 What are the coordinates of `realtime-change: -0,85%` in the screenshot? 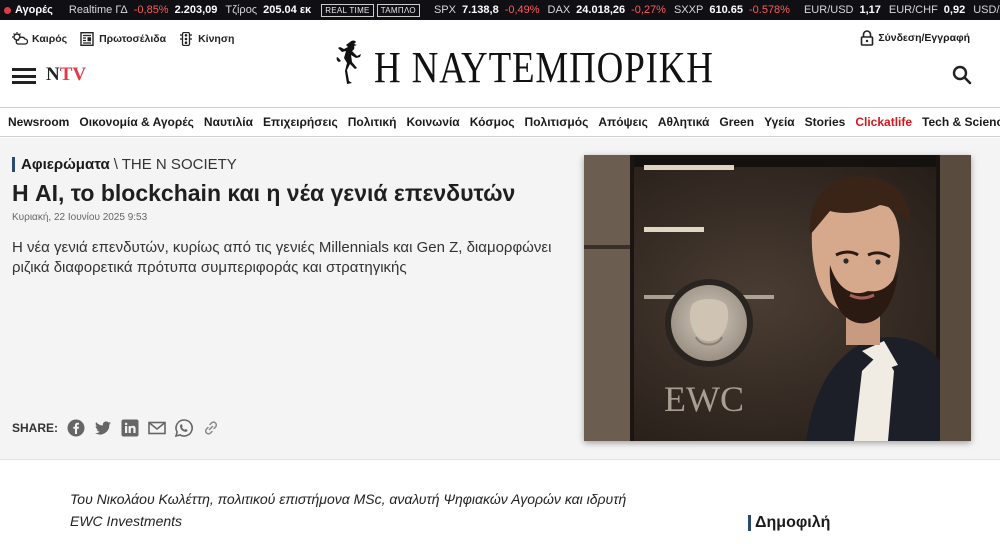 It's located at (151, 10).